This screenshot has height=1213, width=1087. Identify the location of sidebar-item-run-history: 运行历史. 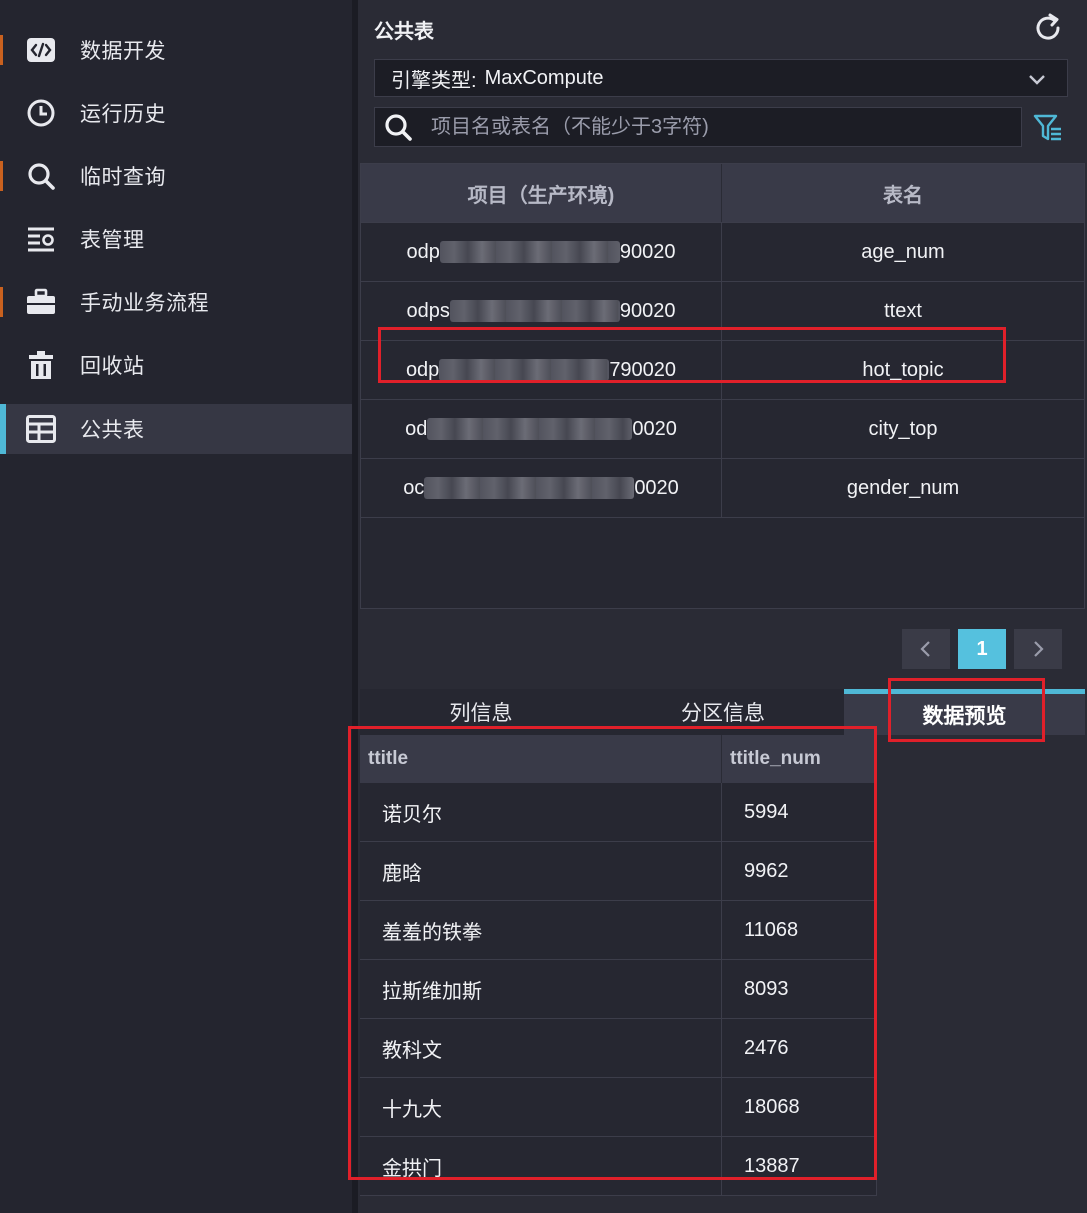
(176, 113).